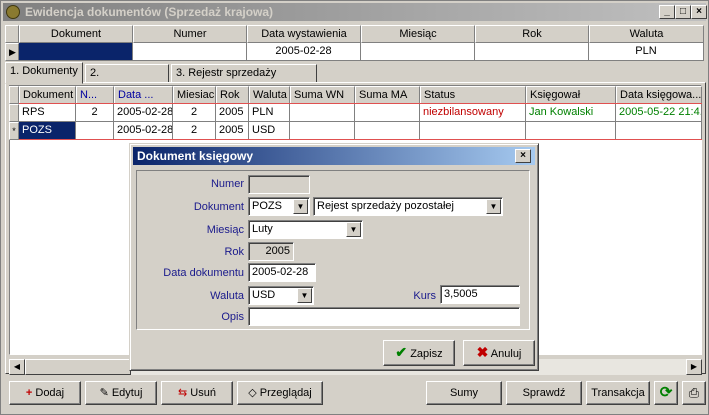 The height and width of the screenshot is (415, 709). Describe the element at coordinates (194, 95) in the screenshot. I see `grid-header-miesiac: Miesiac` at that location.